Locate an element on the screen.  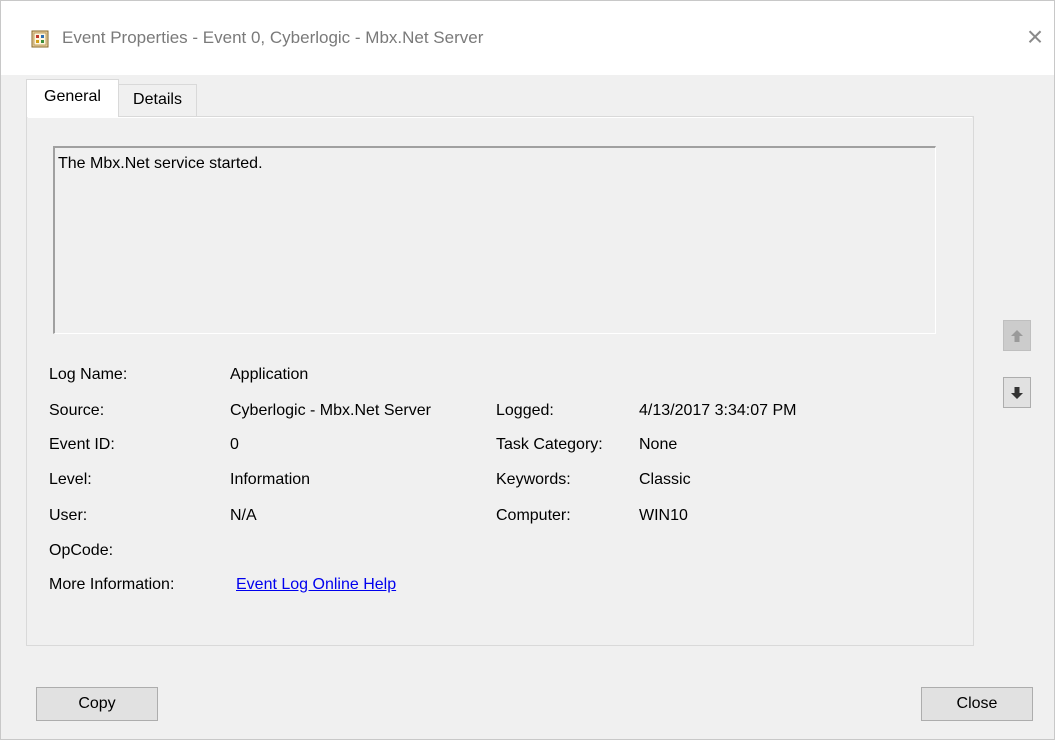
event-log-online-help-link: Event Log Online Help is located at coordinates (316, 585).